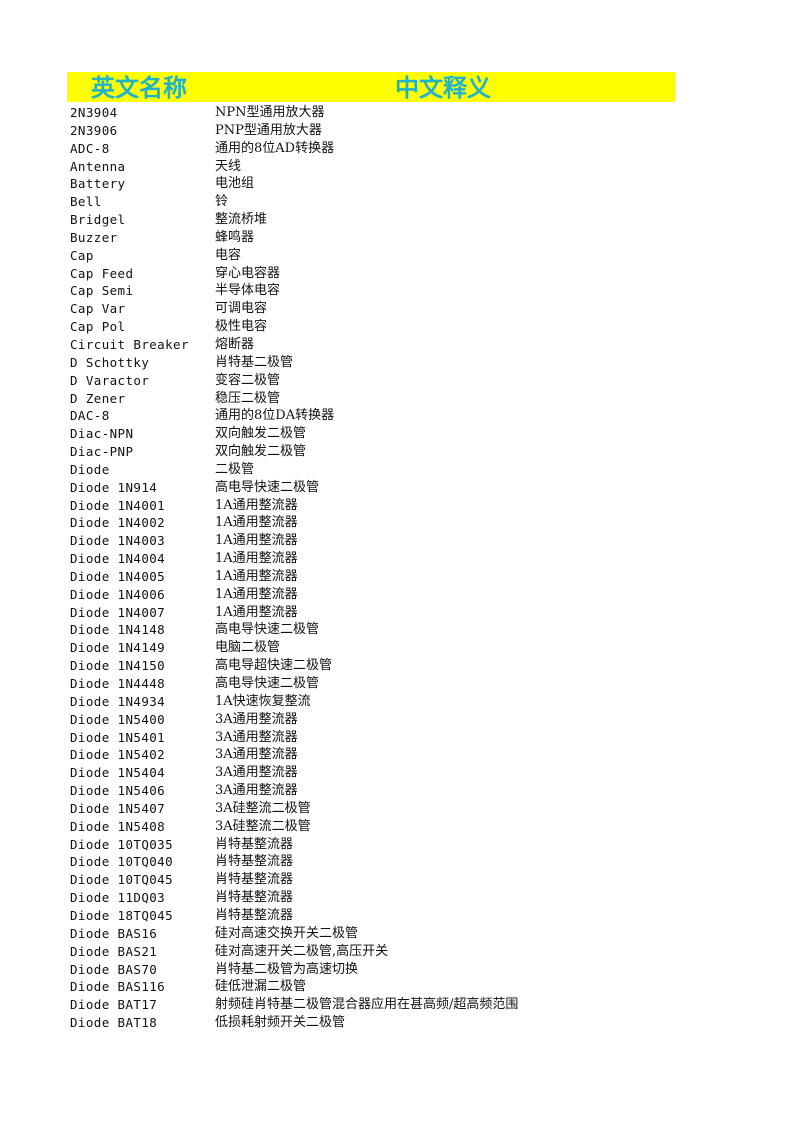 This screenshot has width=793, height=1122. What do you see at coordinates (118, 773) in the screenshot?
I see `english-name-cell: Diode 1N5404` at bounding box center [118, 773].